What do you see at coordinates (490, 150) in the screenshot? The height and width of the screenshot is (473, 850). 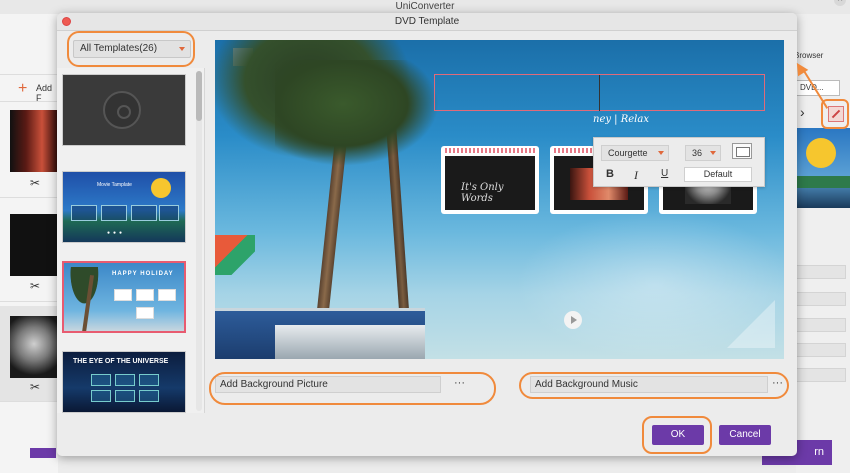 I see `card-border-pattern` at bounding box center [490, 150].